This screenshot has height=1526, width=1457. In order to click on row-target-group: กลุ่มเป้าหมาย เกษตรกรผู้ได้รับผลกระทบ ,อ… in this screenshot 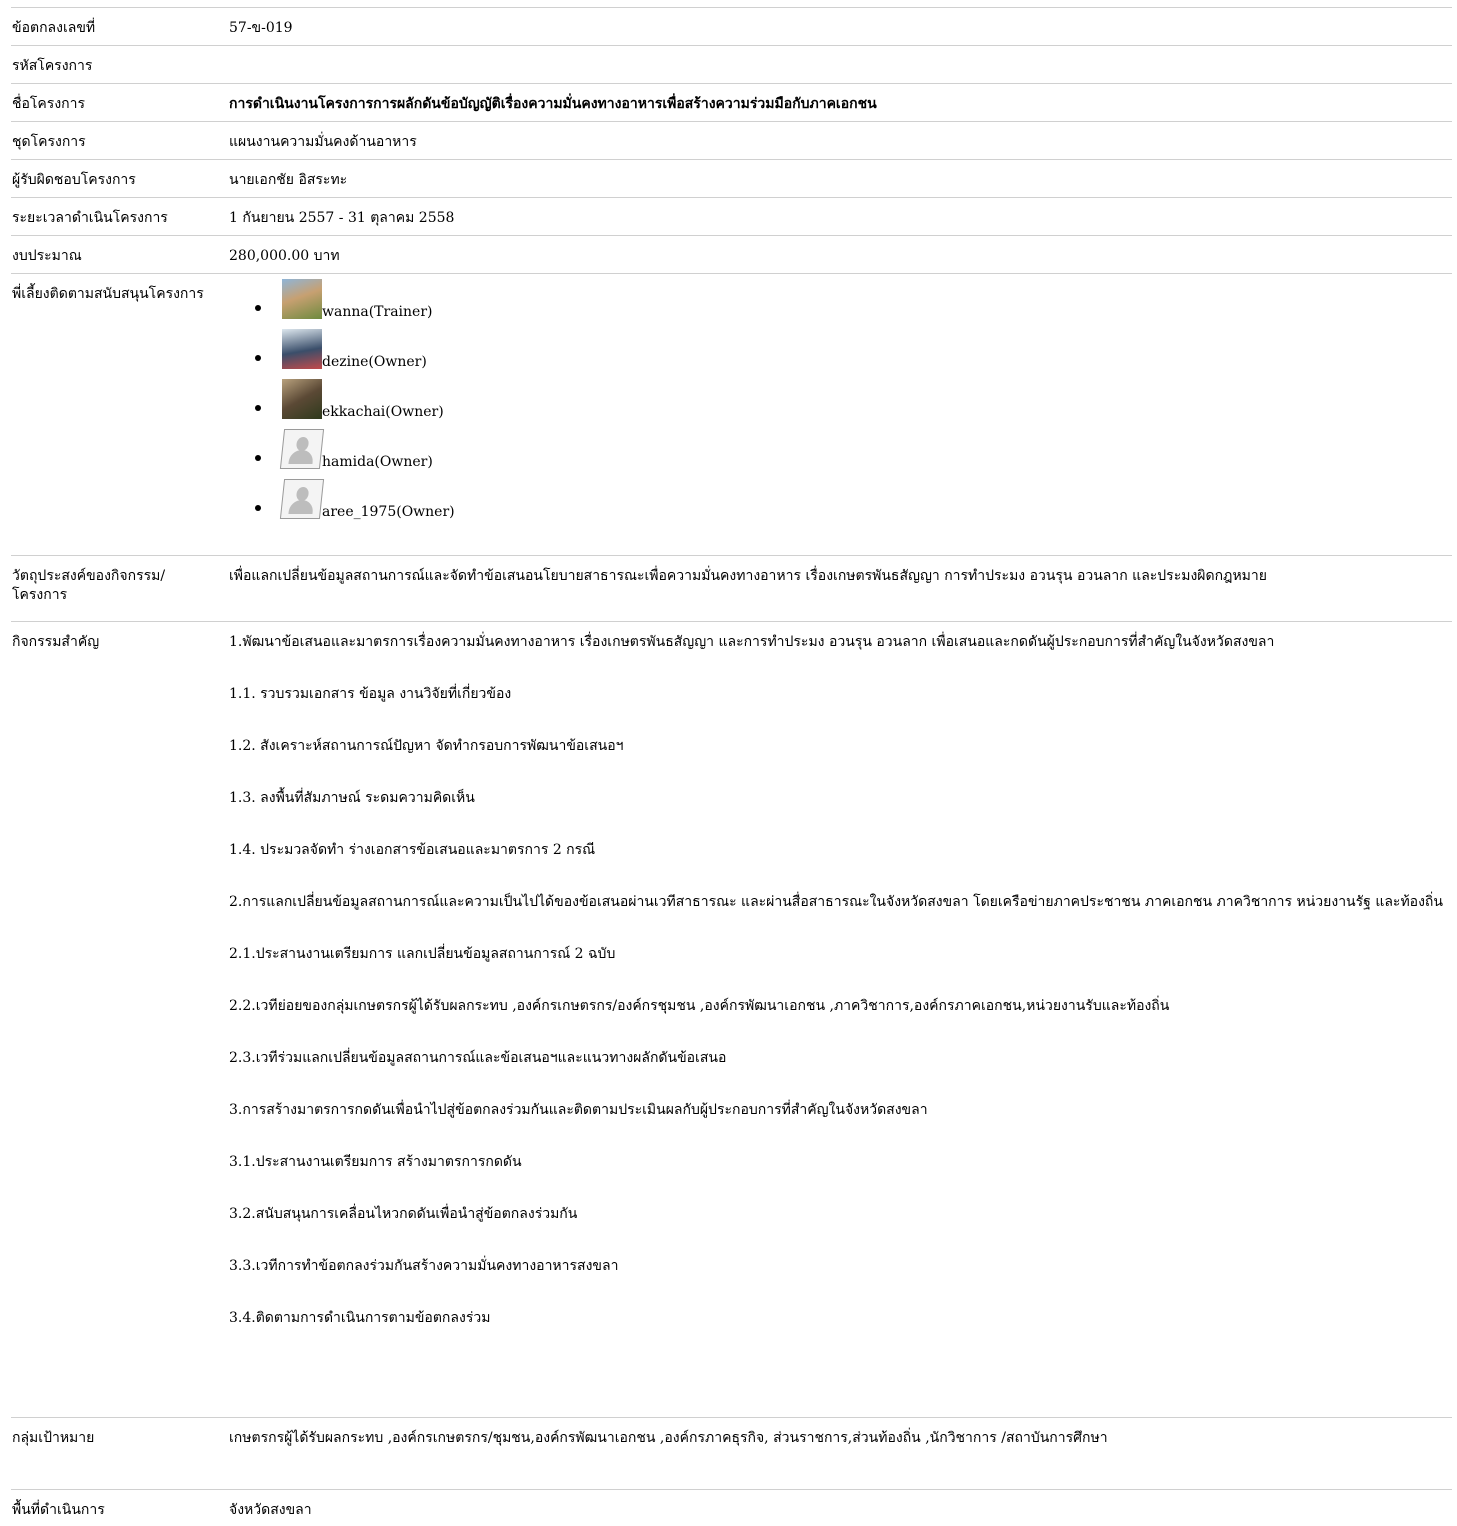, I will do `click(731, 1453)`.